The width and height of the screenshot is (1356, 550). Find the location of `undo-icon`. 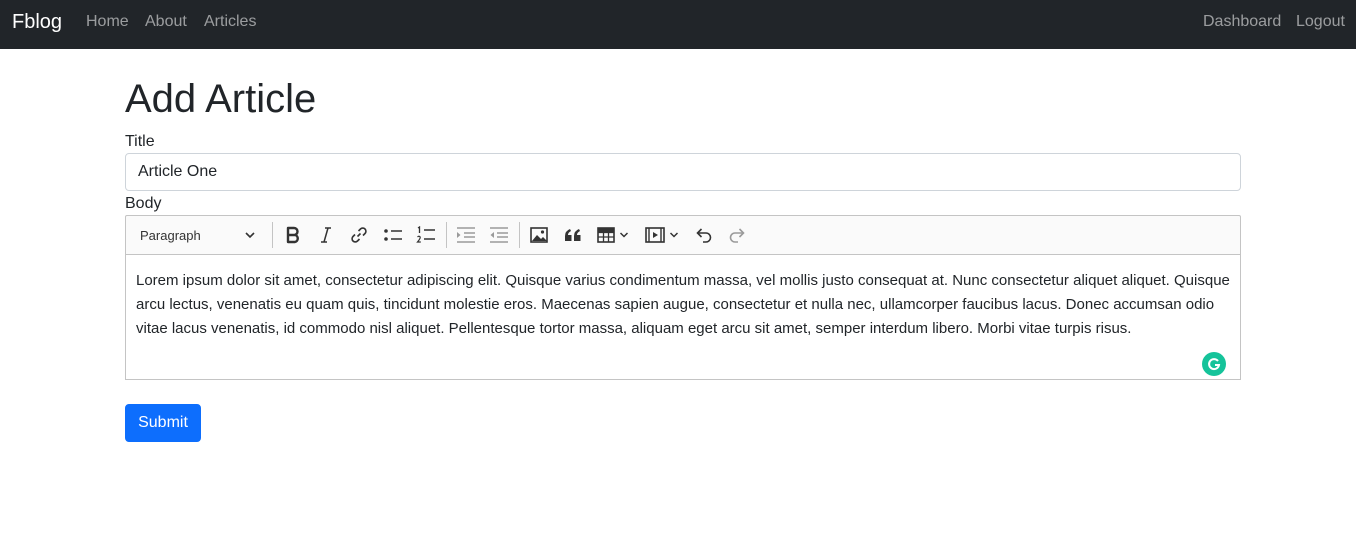

undo-icon is located at coordinates (704, 235).